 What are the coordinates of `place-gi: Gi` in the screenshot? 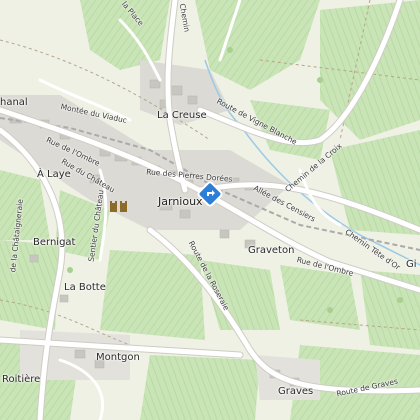 It's located at (411, 264).